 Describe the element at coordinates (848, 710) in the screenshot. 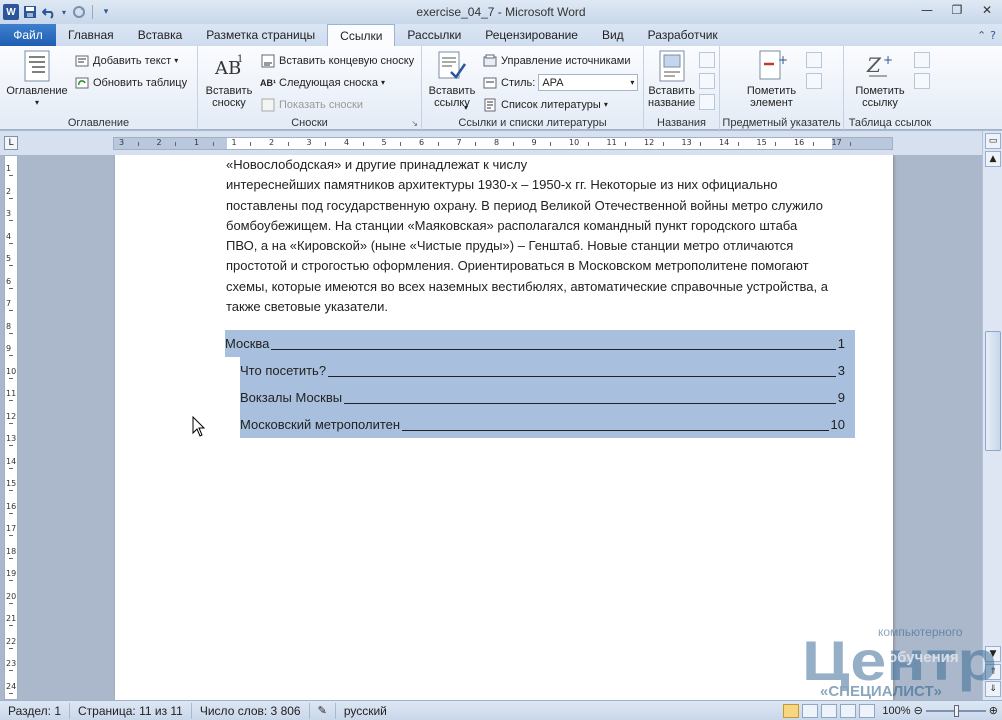

I see `outline-view-icon` at that location.